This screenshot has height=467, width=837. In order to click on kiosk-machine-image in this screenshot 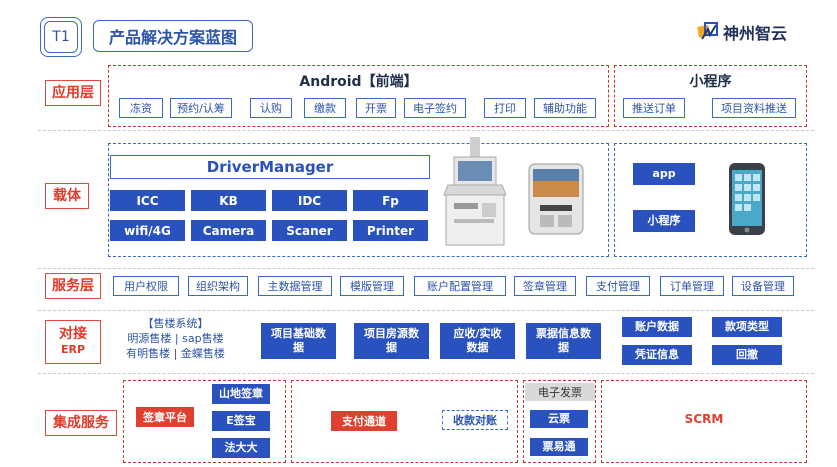, I will do `click(475, 191)`.